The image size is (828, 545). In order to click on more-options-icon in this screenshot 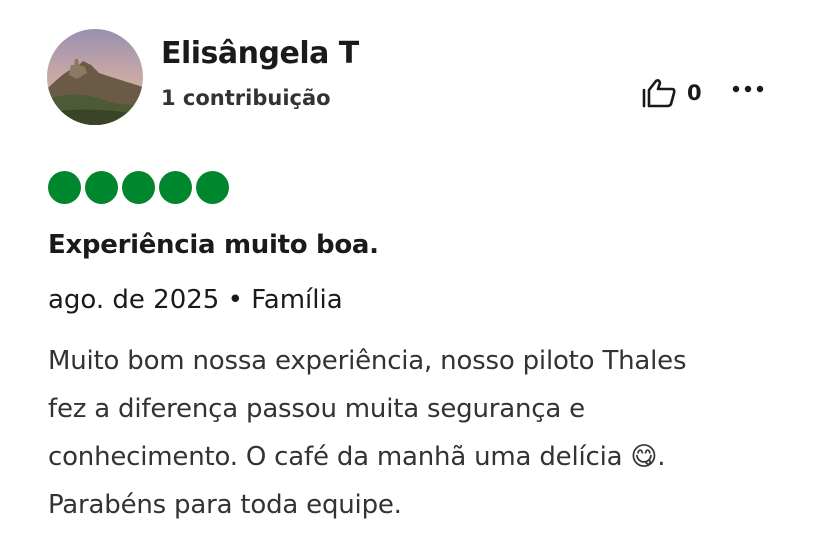, I will do `click(748, 89)`.